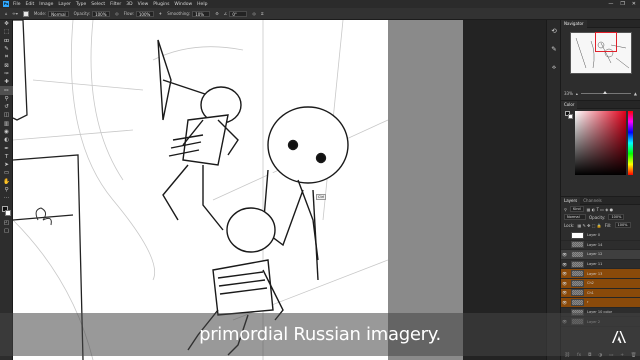  I want to click on smoothing-settings-icon: ⚙, so click(217, 13).